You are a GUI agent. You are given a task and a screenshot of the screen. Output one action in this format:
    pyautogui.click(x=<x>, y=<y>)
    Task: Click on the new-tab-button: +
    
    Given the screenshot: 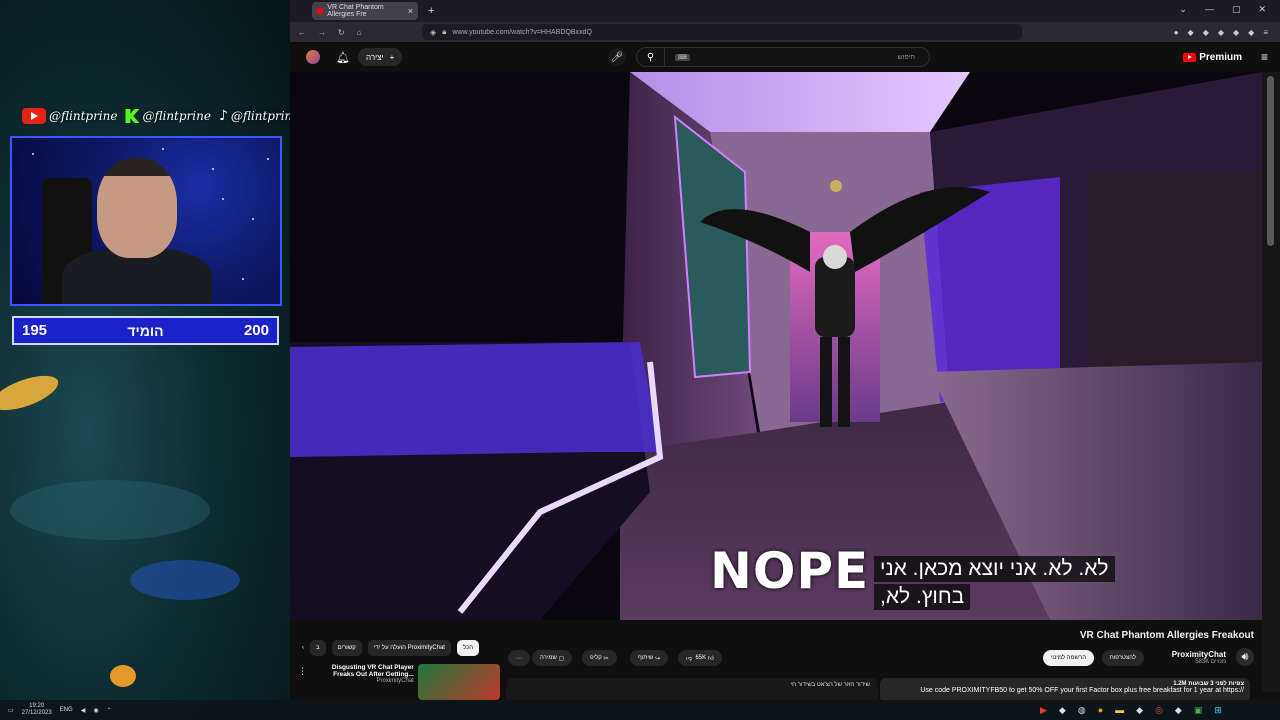 What is the action you would take?
    pyautogui.click(x=431, y=11)
    